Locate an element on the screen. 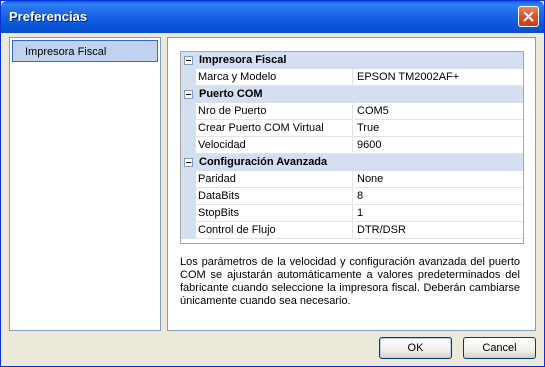 This screenshot has width=545, height=367. property-row: Nro de Puerto COM5 is located at coordinates (352, 111).